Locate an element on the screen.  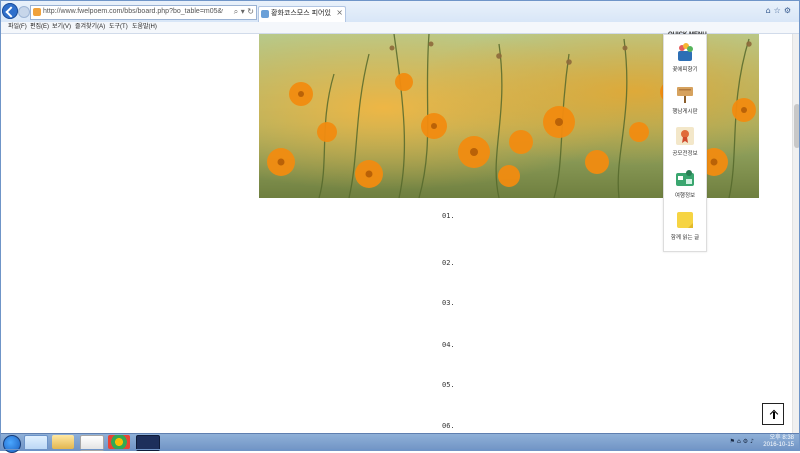
quick-item-label-3: 공모전정보 is located at coordinates (685, 154).